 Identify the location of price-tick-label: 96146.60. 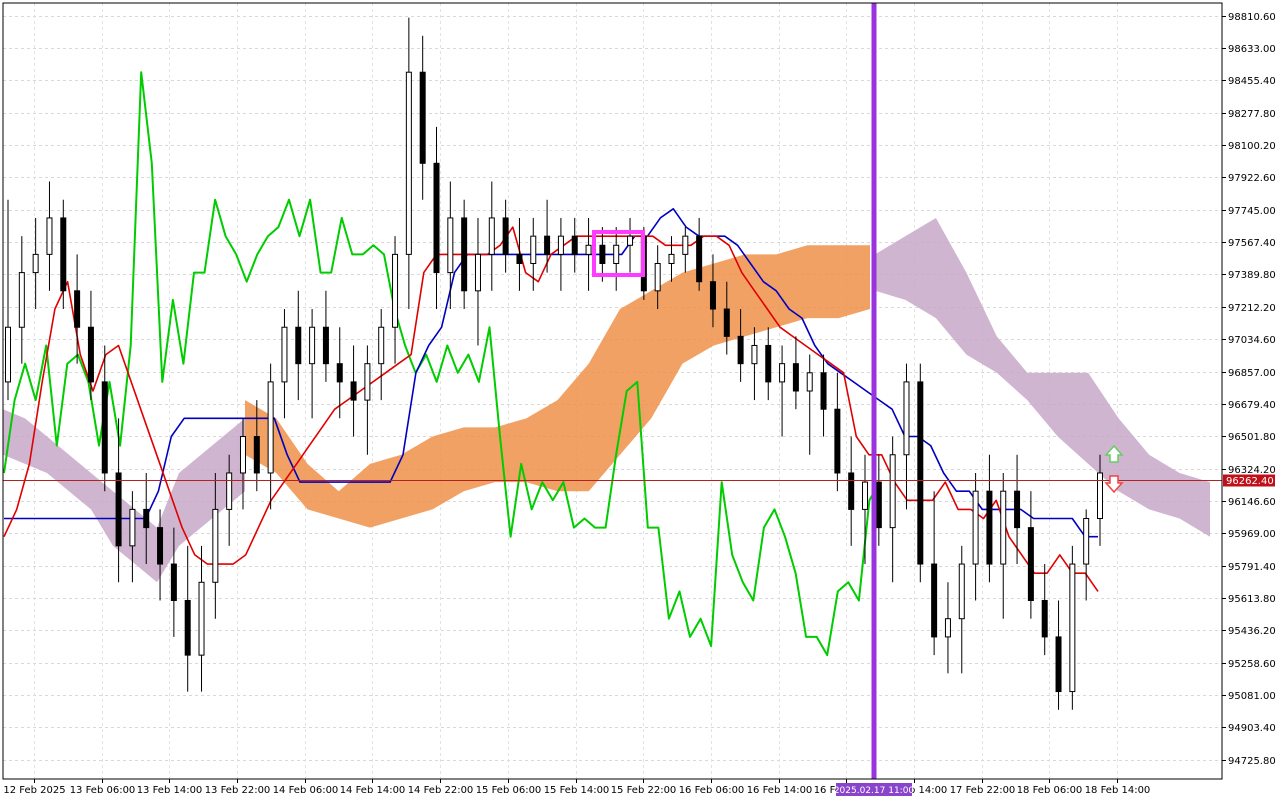
(1252, 502).